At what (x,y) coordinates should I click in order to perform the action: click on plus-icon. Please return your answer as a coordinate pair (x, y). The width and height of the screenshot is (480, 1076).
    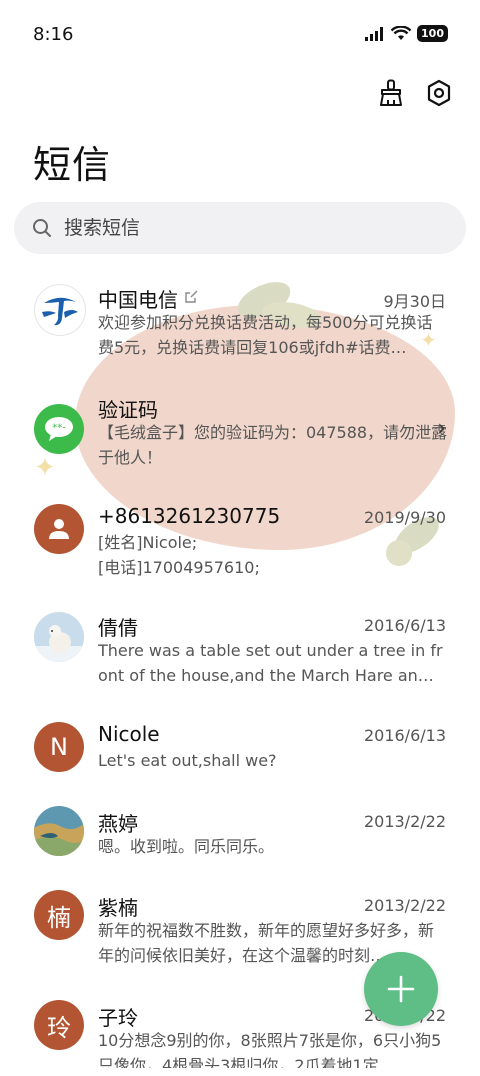
    Looking at the image, I should click on (401, 989).